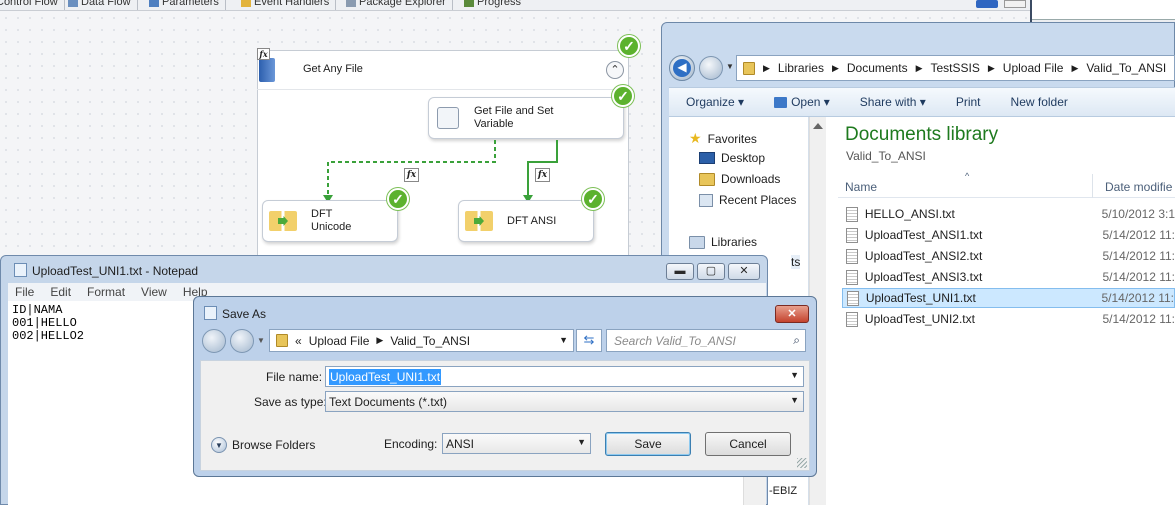 The image size is (1175, 505). I want to click on menu-view: View, so click(155, 292).